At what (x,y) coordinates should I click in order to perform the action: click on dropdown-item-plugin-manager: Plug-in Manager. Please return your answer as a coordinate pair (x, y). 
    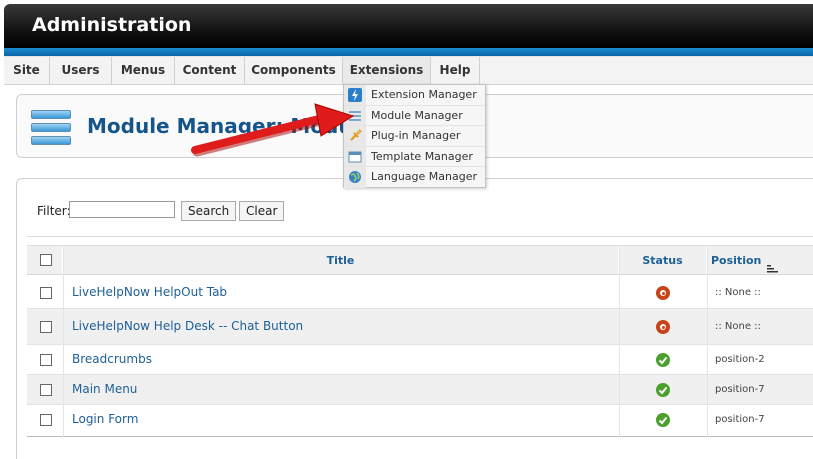
    Looking at the image, I should click on (414, 136).